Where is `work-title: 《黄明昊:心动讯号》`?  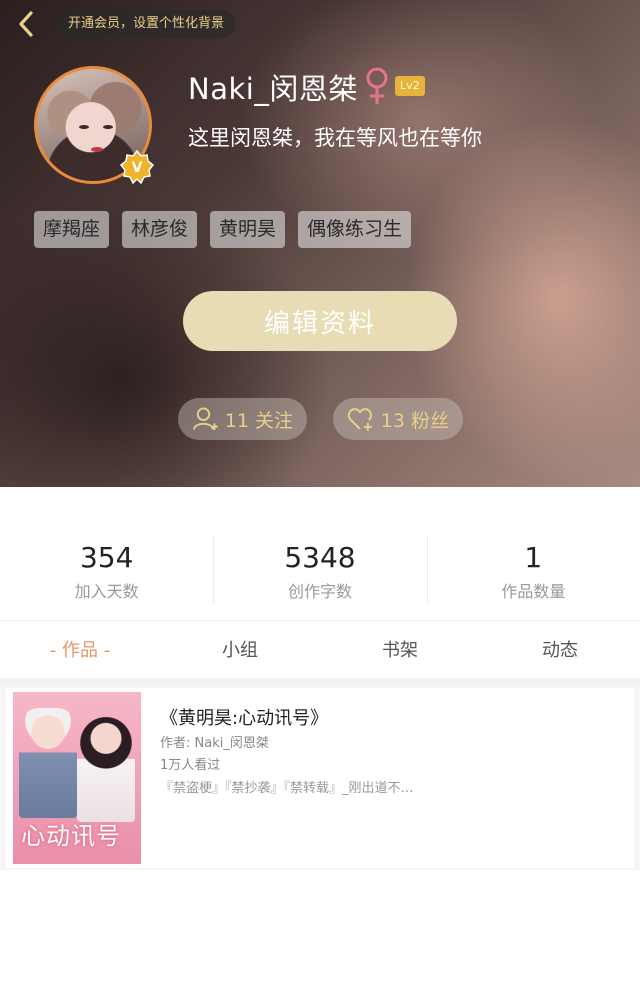
work-title: 《黄明昊:心动讯号》 is located at coordinates (244, 718).